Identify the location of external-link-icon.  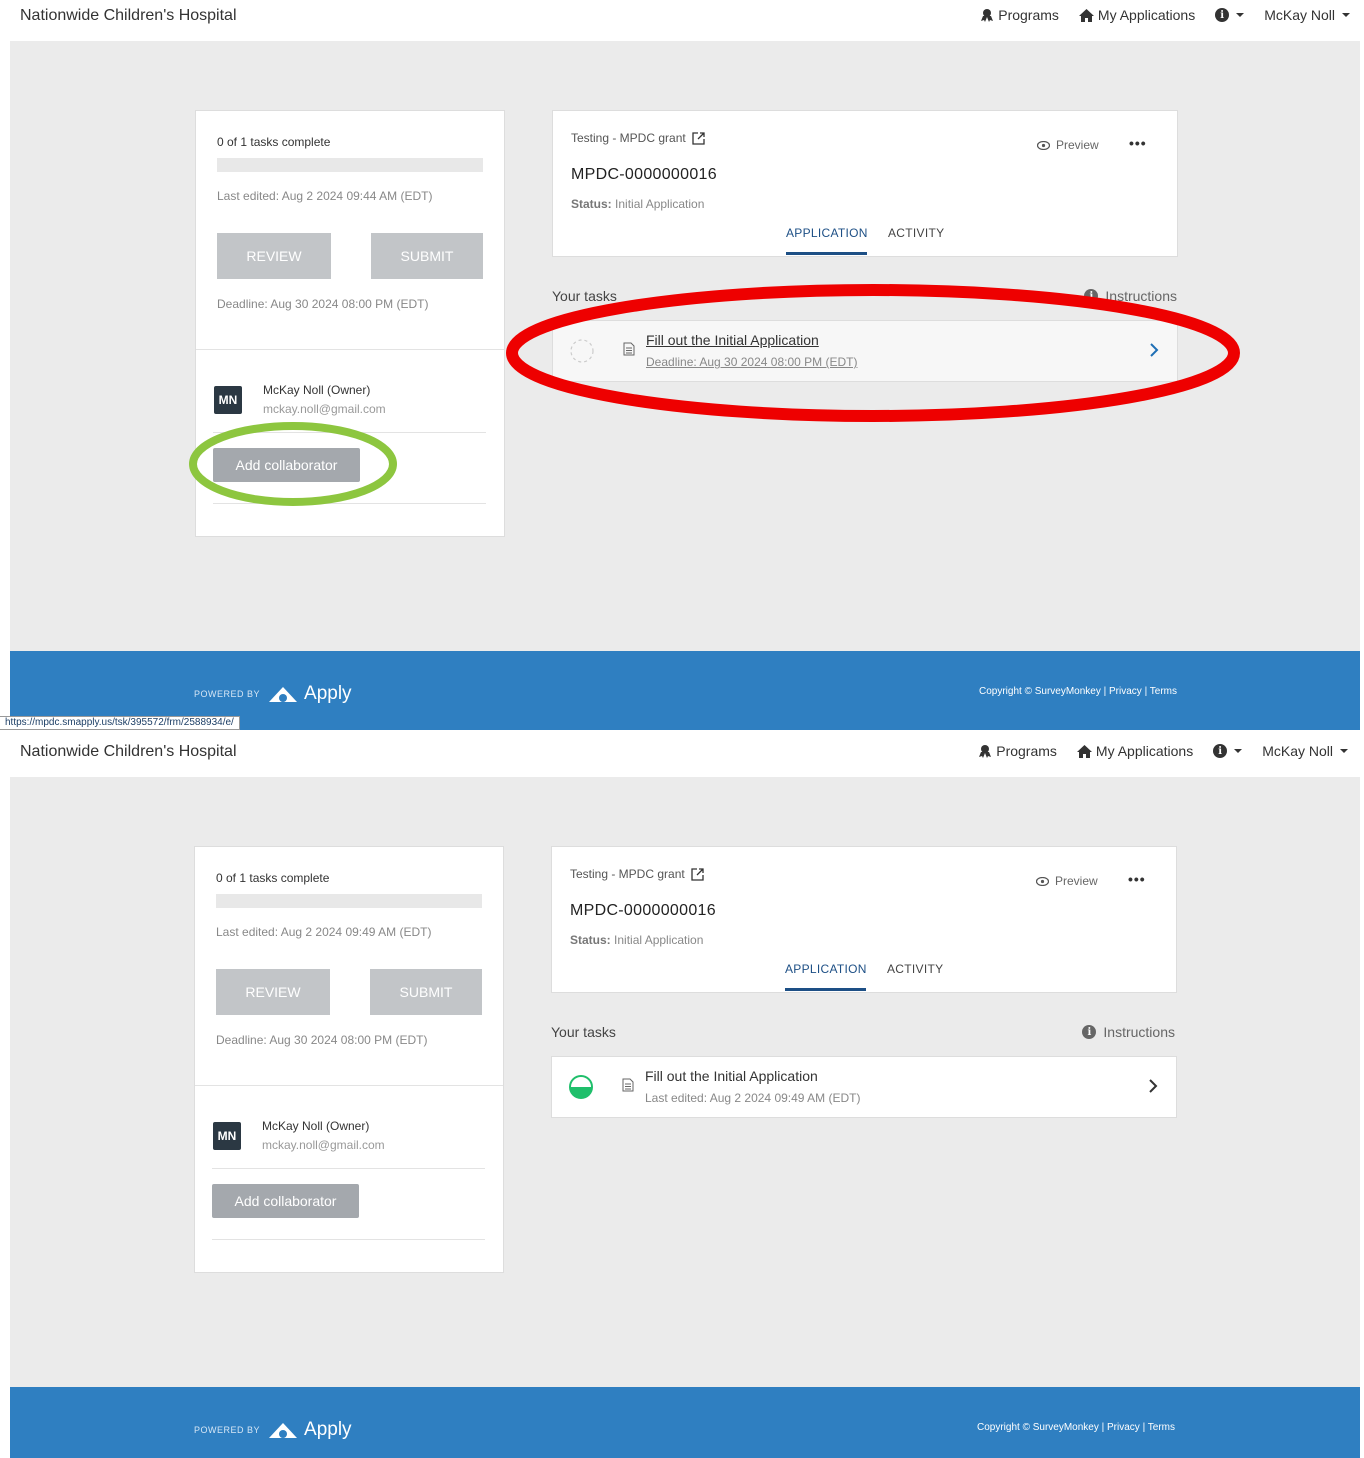
(698, 138).